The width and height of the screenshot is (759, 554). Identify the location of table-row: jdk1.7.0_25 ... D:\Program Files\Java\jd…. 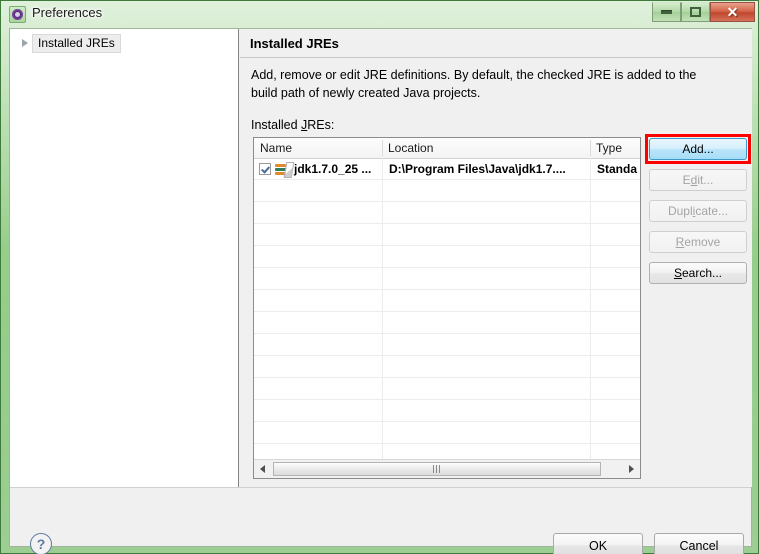
(447, 169).